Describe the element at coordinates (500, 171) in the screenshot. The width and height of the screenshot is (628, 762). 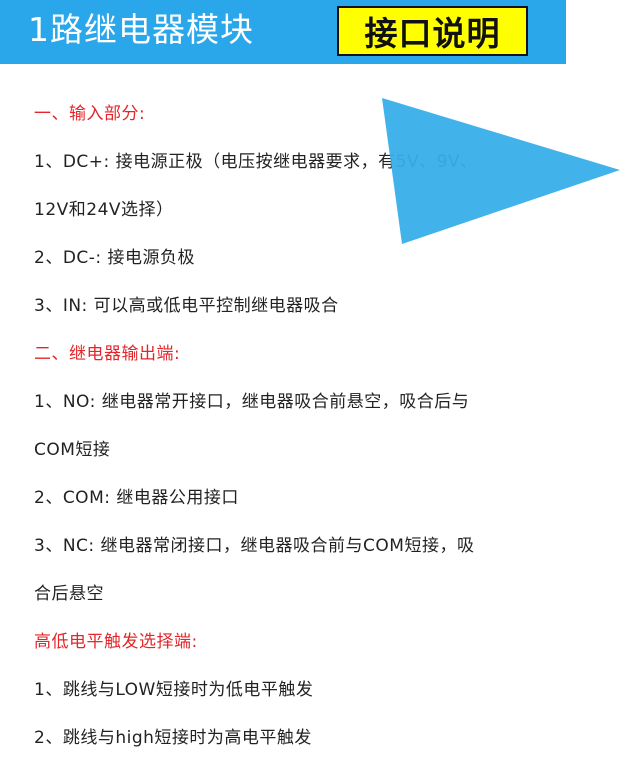
I see `play-triangle-icon` at that location.